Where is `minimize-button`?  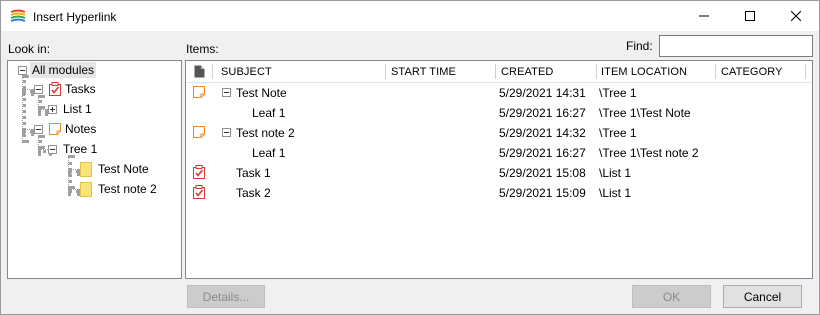 minimize-button is located at coordinates (704, 16).